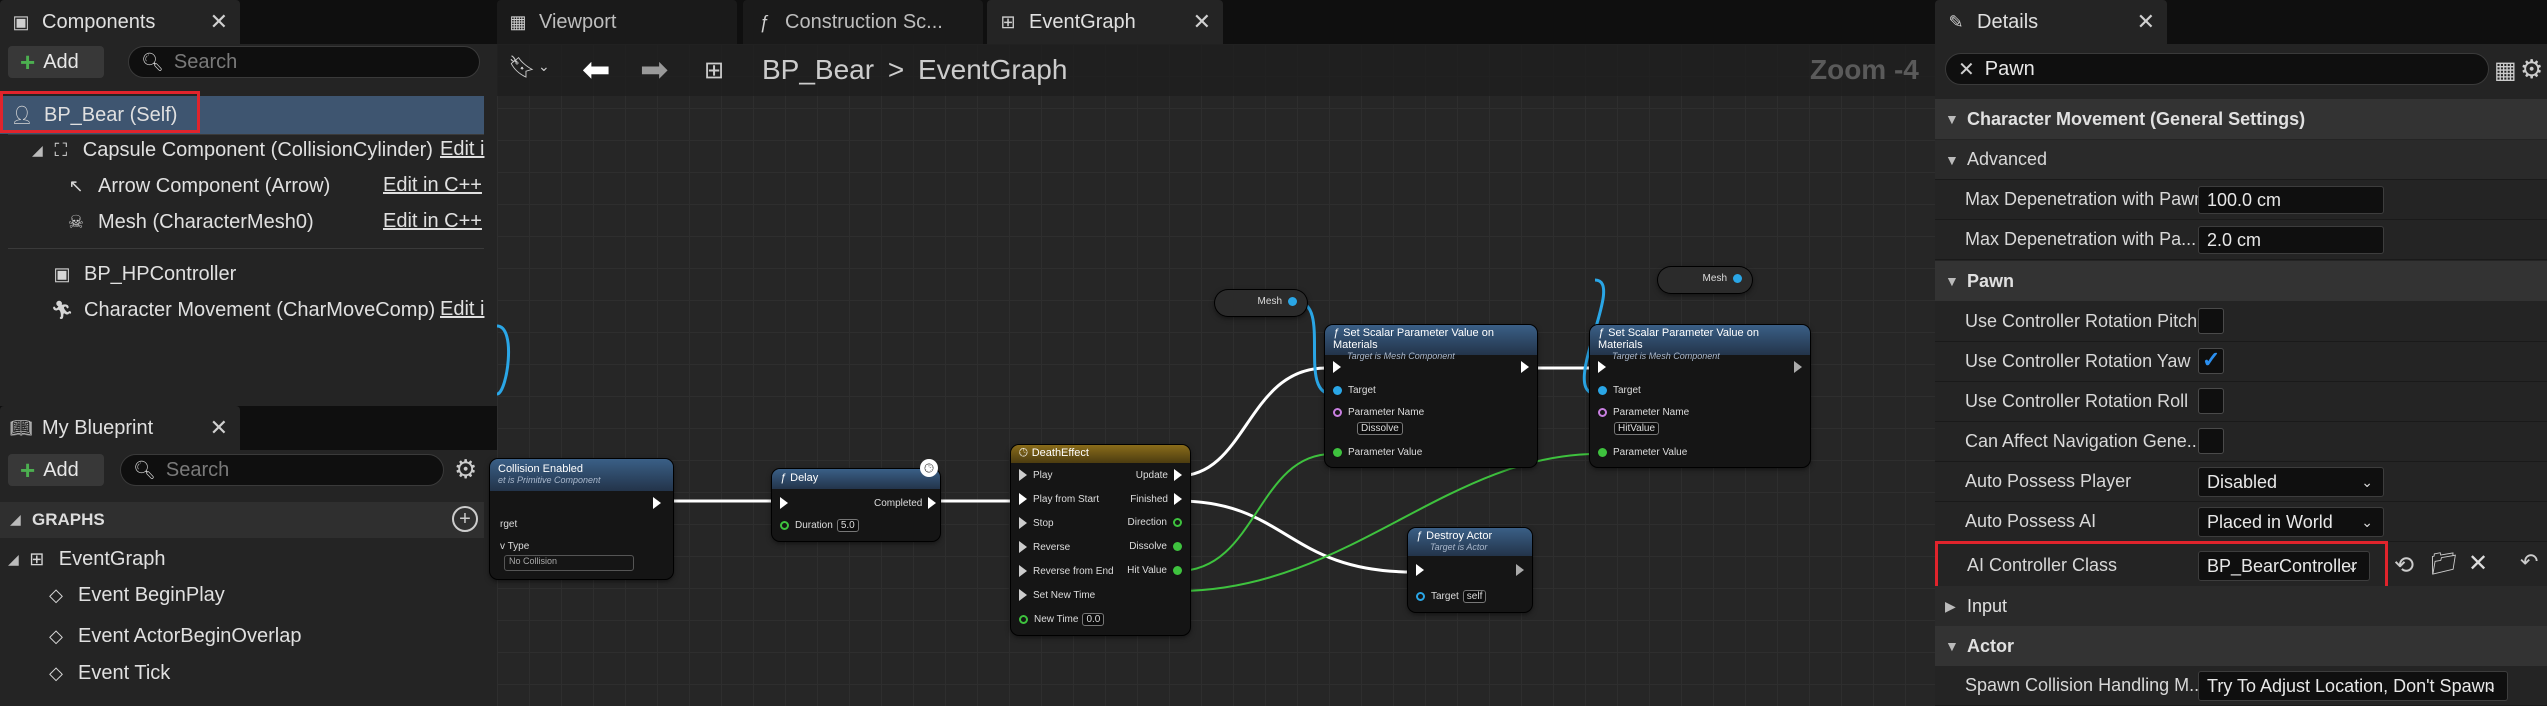 The image size is (2547, 706). What do you see at coordinates (2291, 200) in the screenshot?
I see `max-depen-pawn-field: 100.0 cm` at bounding box center [2291, 200].